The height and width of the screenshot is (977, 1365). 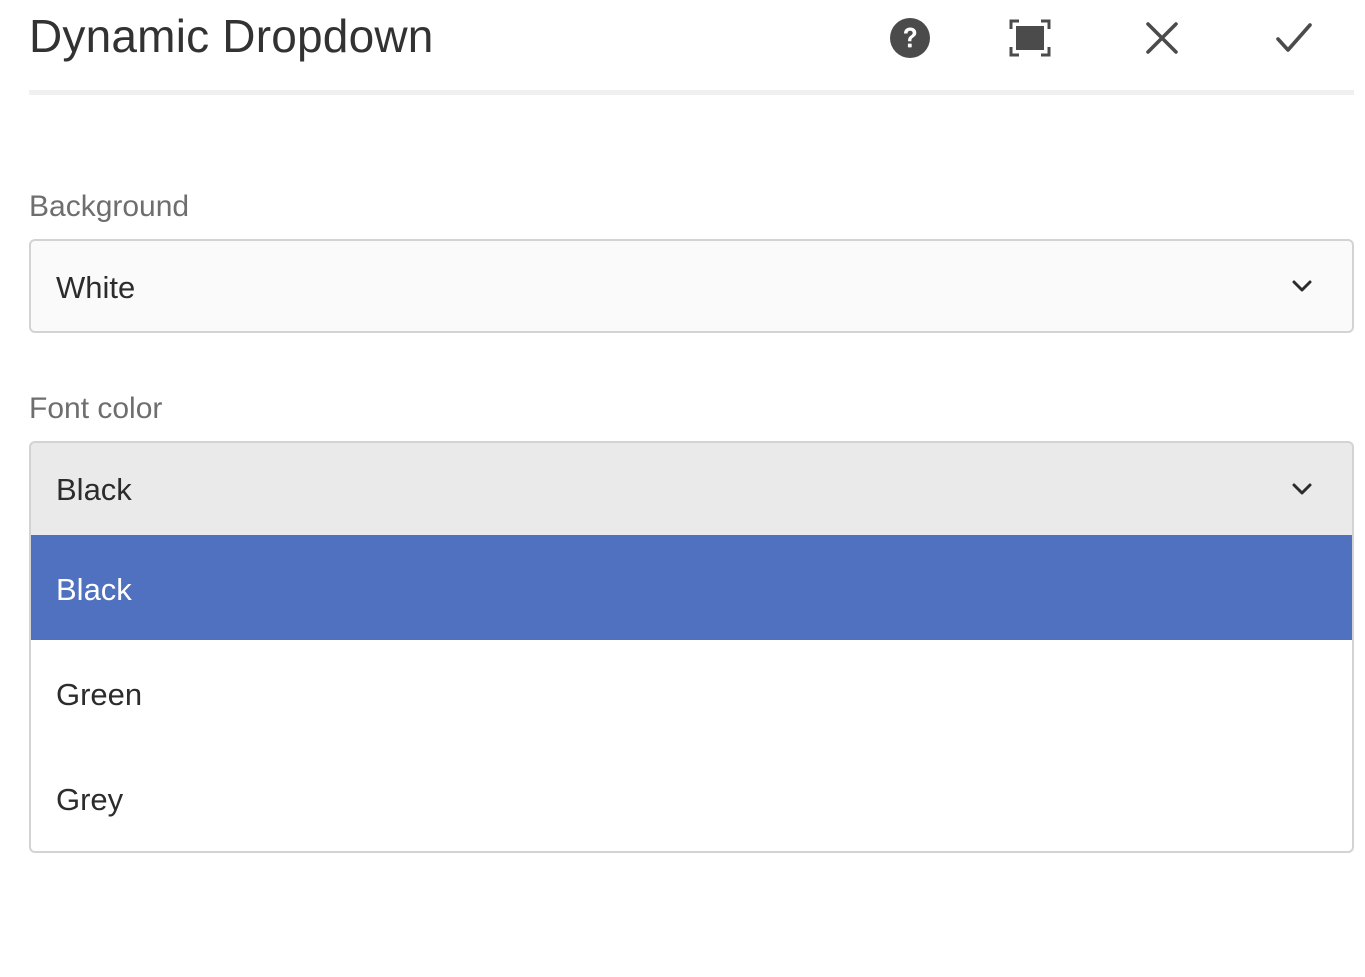 I want to click on dialog-title: Dynamic Dropdown, so click(x=231, y=36).